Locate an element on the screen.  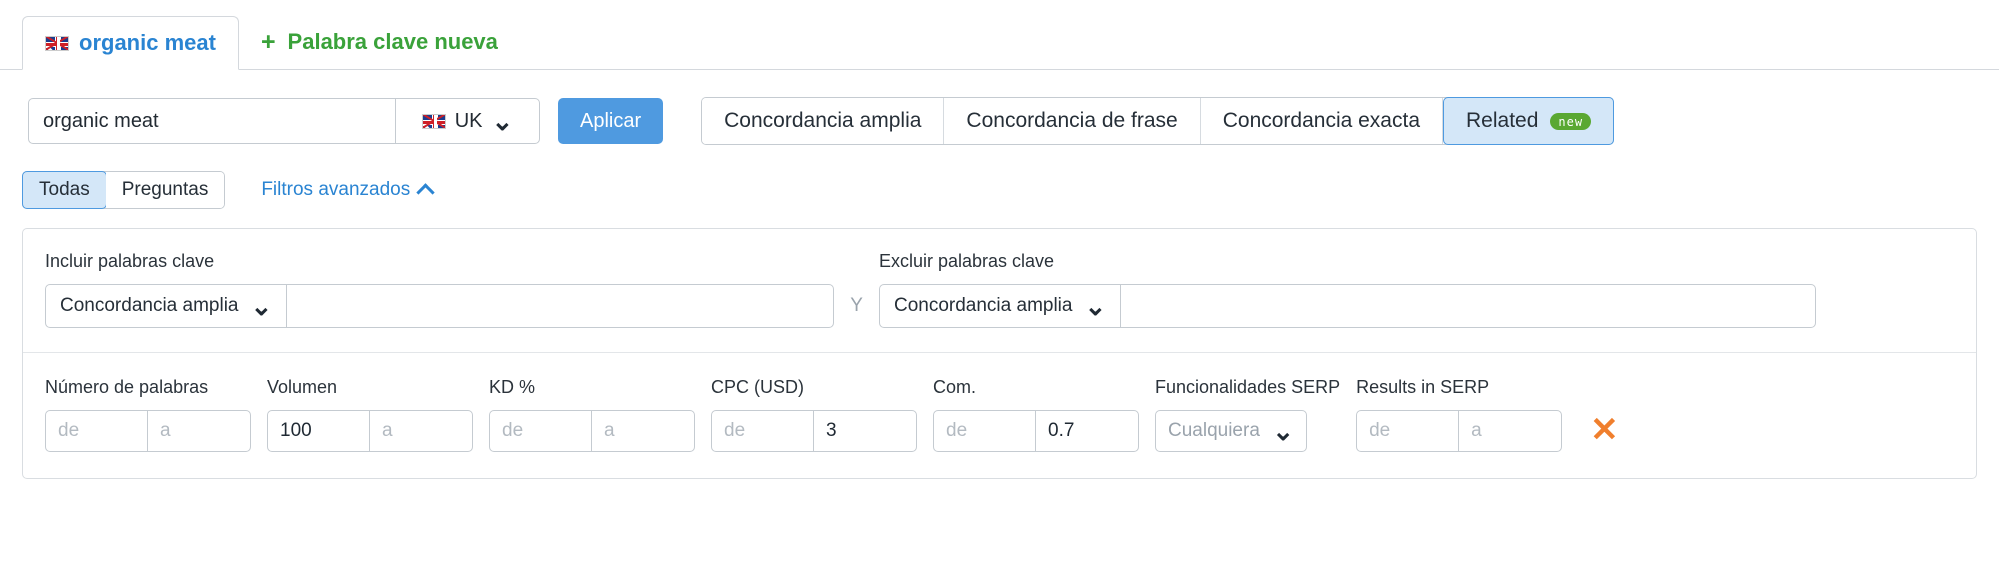
country-label: UK is located at coordinates (468, 120).